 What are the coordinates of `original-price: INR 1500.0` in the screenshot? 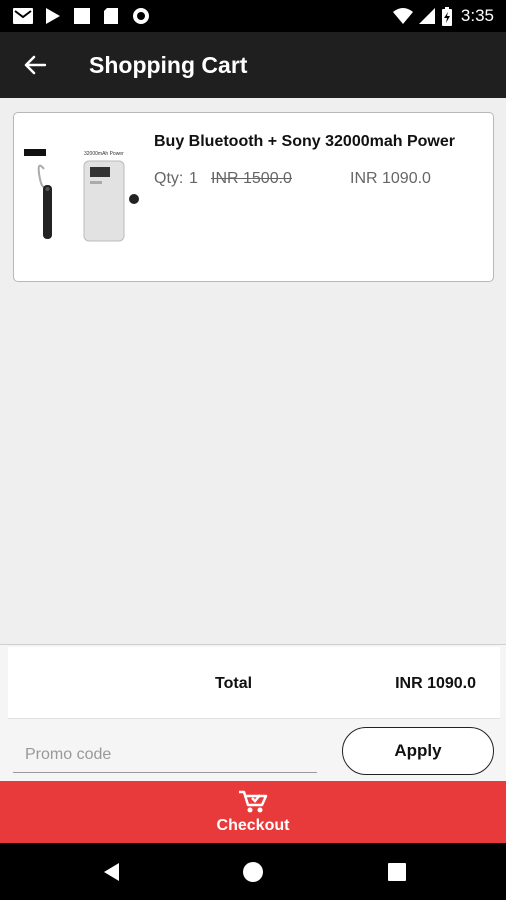 It's located at (251, 178).